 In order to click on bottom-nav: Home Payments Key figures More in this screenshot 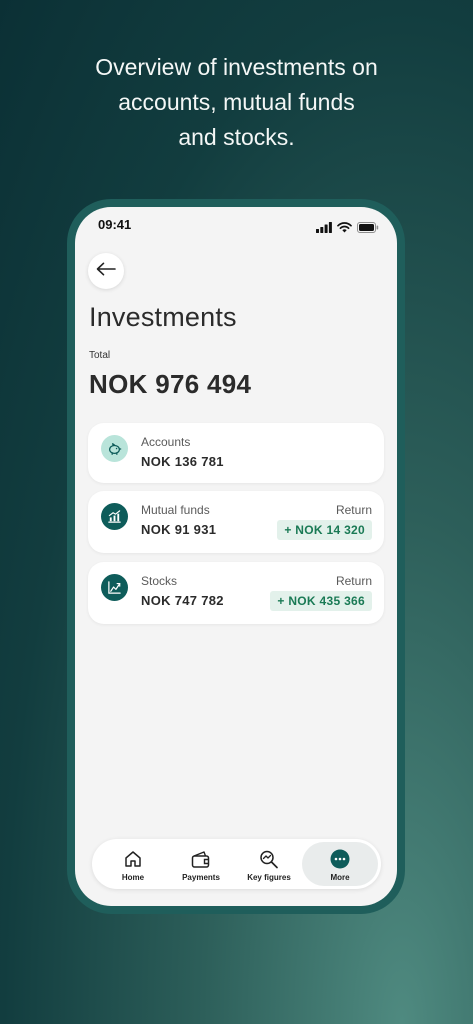, I will do `click(236, 864)`.